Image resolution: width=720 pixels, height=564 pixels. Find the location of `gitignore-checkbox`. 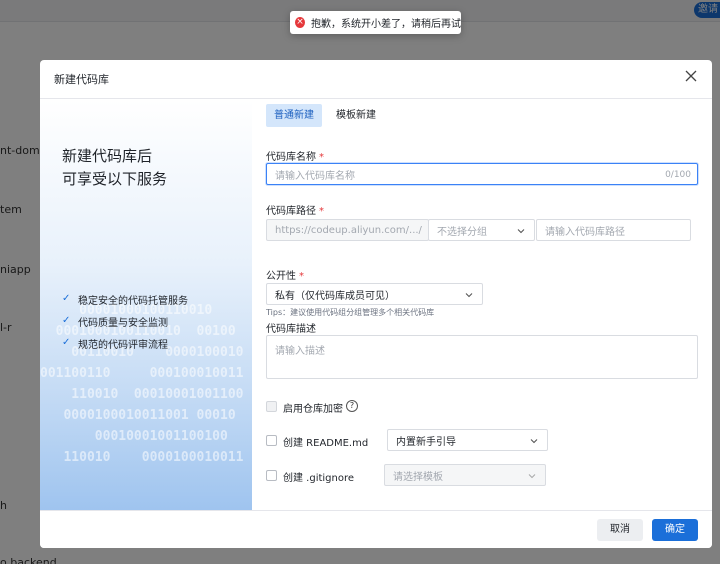

gitignore-checkbox is located at coordinates (271, 475).